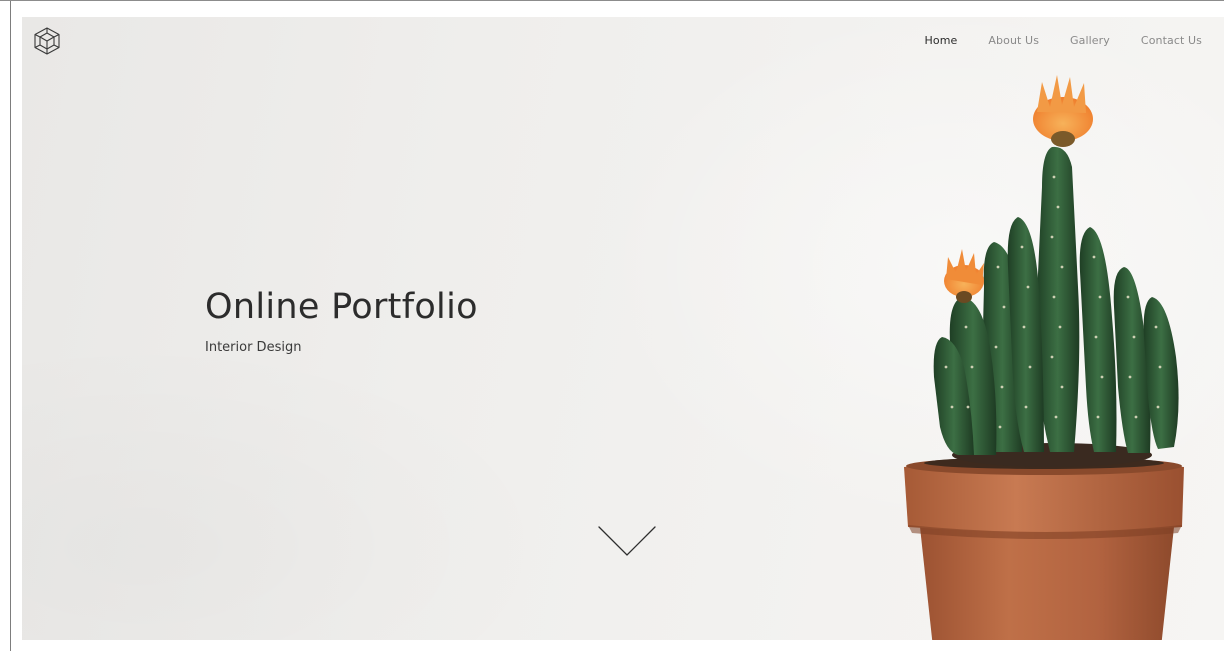 The width and height of the screenshot is (1224, 651). I want to click on isometric-cube-logo-icon, so click(47, 41).